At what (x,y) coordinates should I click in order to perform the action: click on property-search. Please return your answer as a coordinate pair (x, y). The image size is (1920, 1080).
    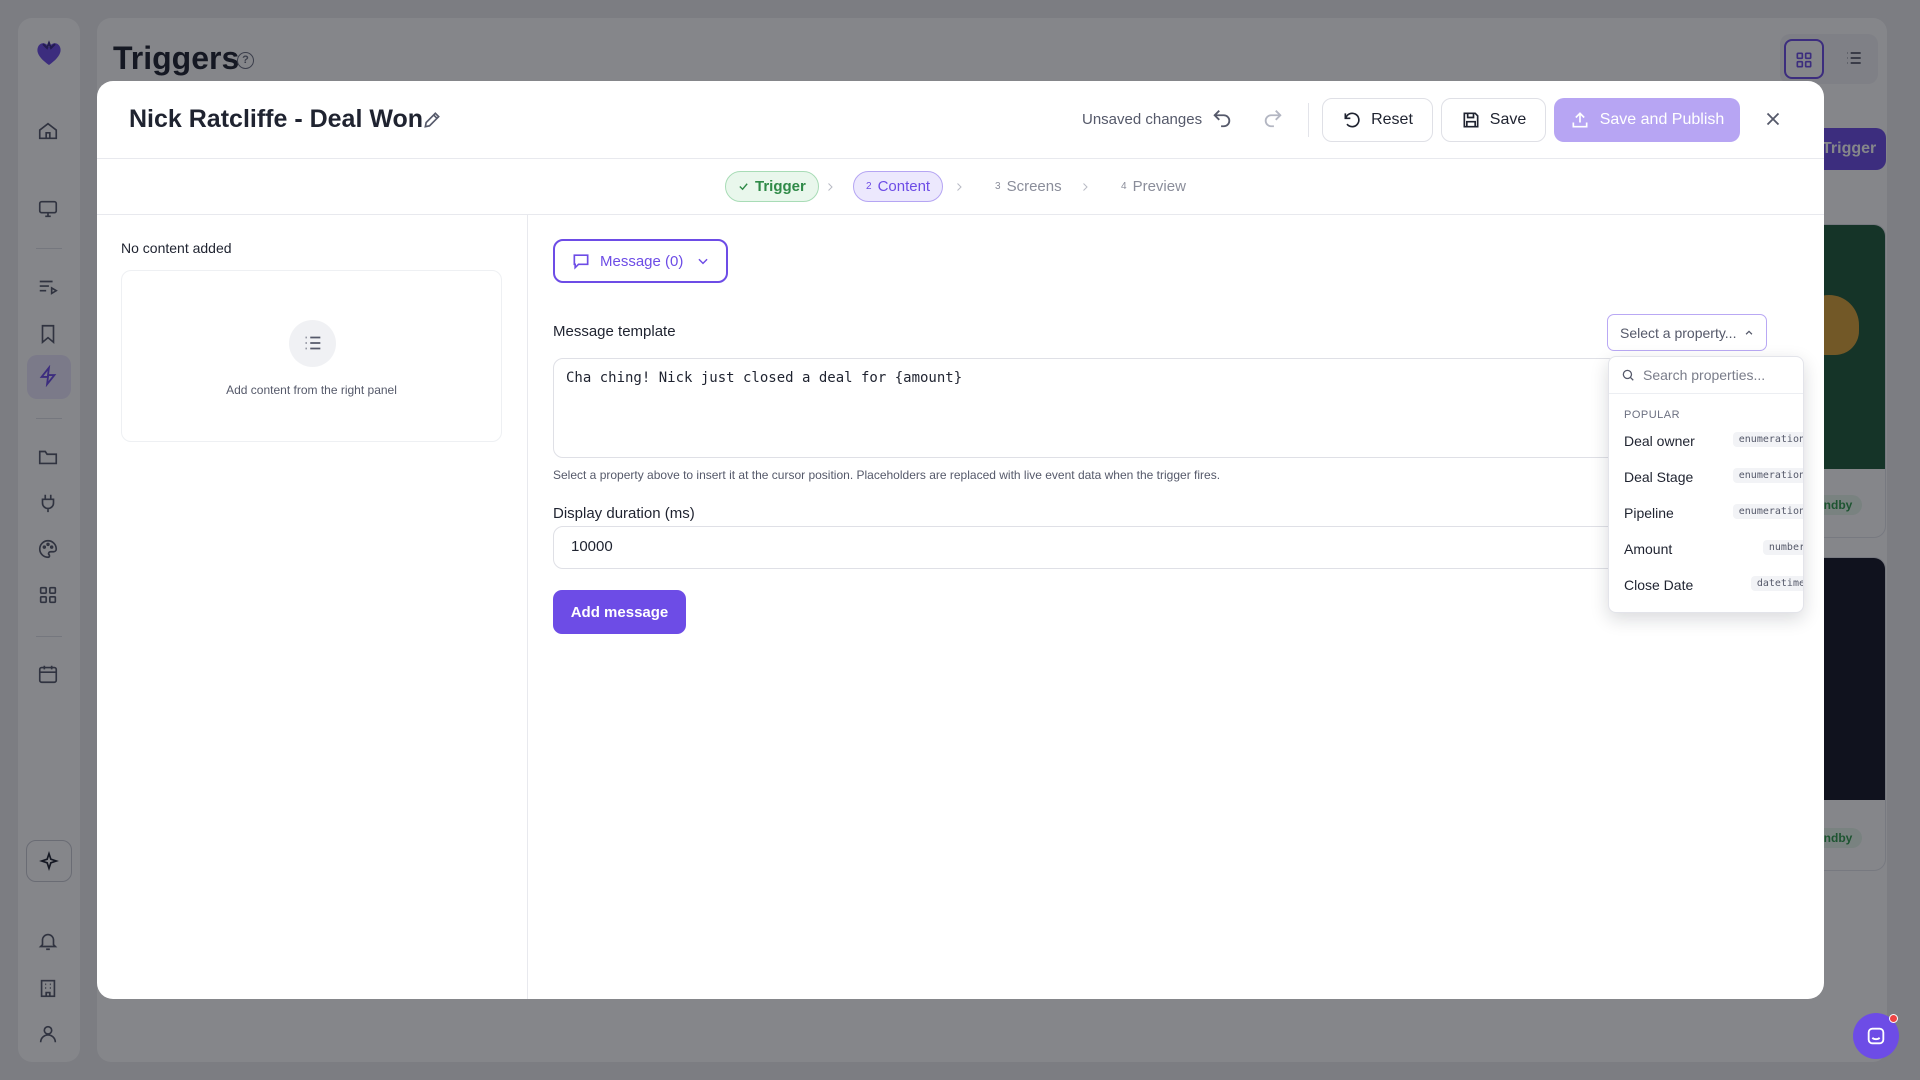
    Looking at the image, I should click on (1706, 375).